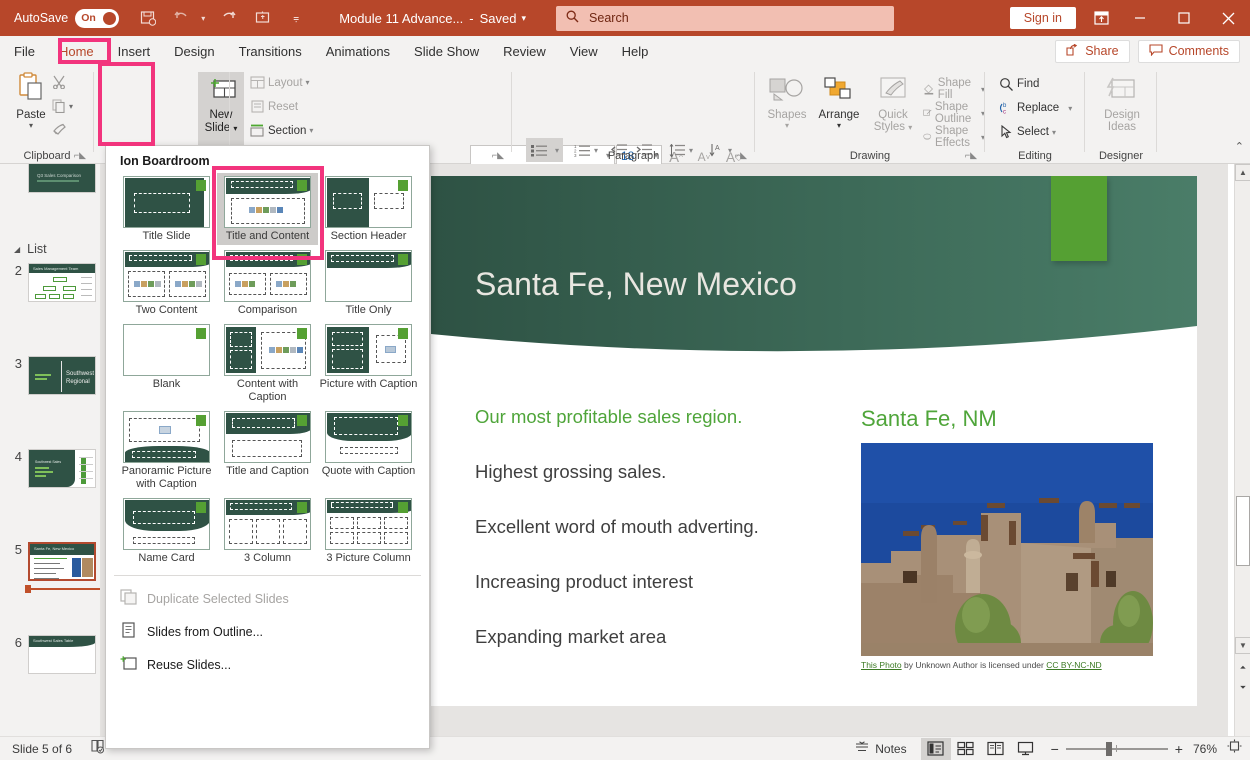 Image resolution: width=1250 pixels, height=760 pixels. Describe the element at coordinates (296, 18) in the screenshot. I see `customize-toolbar-icon: ⩦` at that location.